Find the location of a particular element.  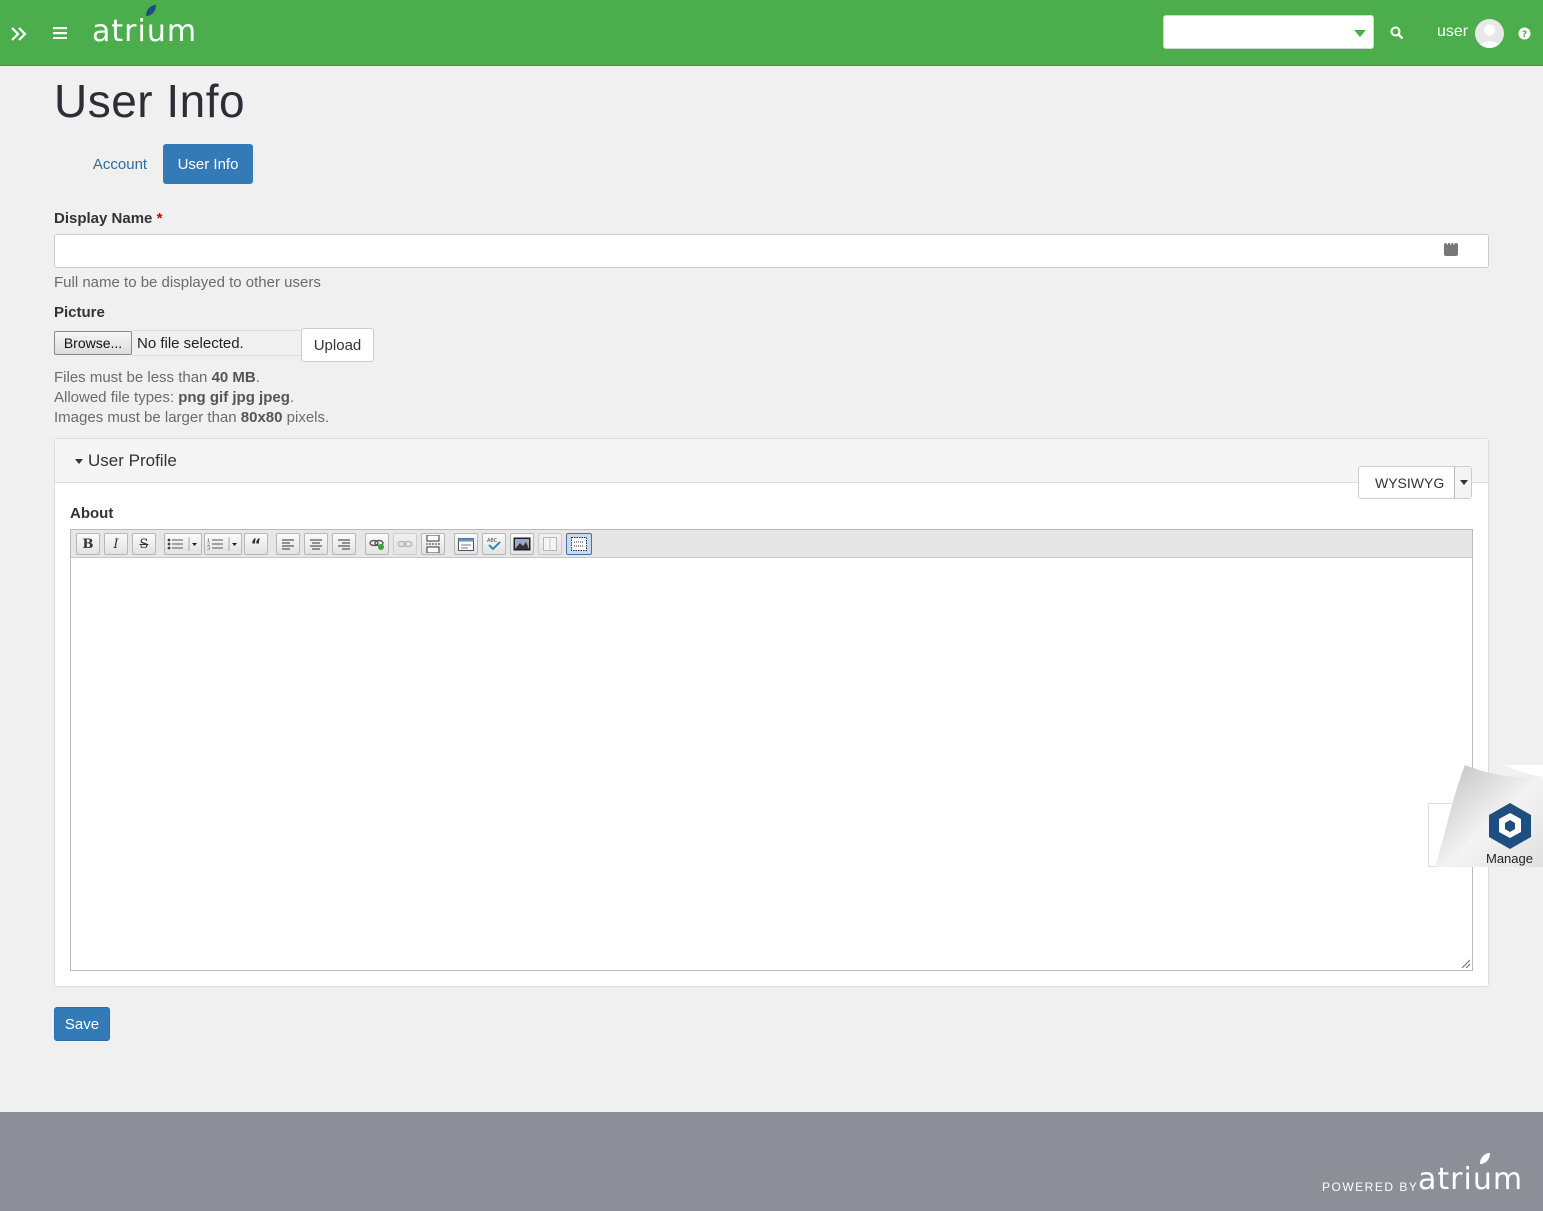

bulleted-list-icon is located at coordinates (183, 544).